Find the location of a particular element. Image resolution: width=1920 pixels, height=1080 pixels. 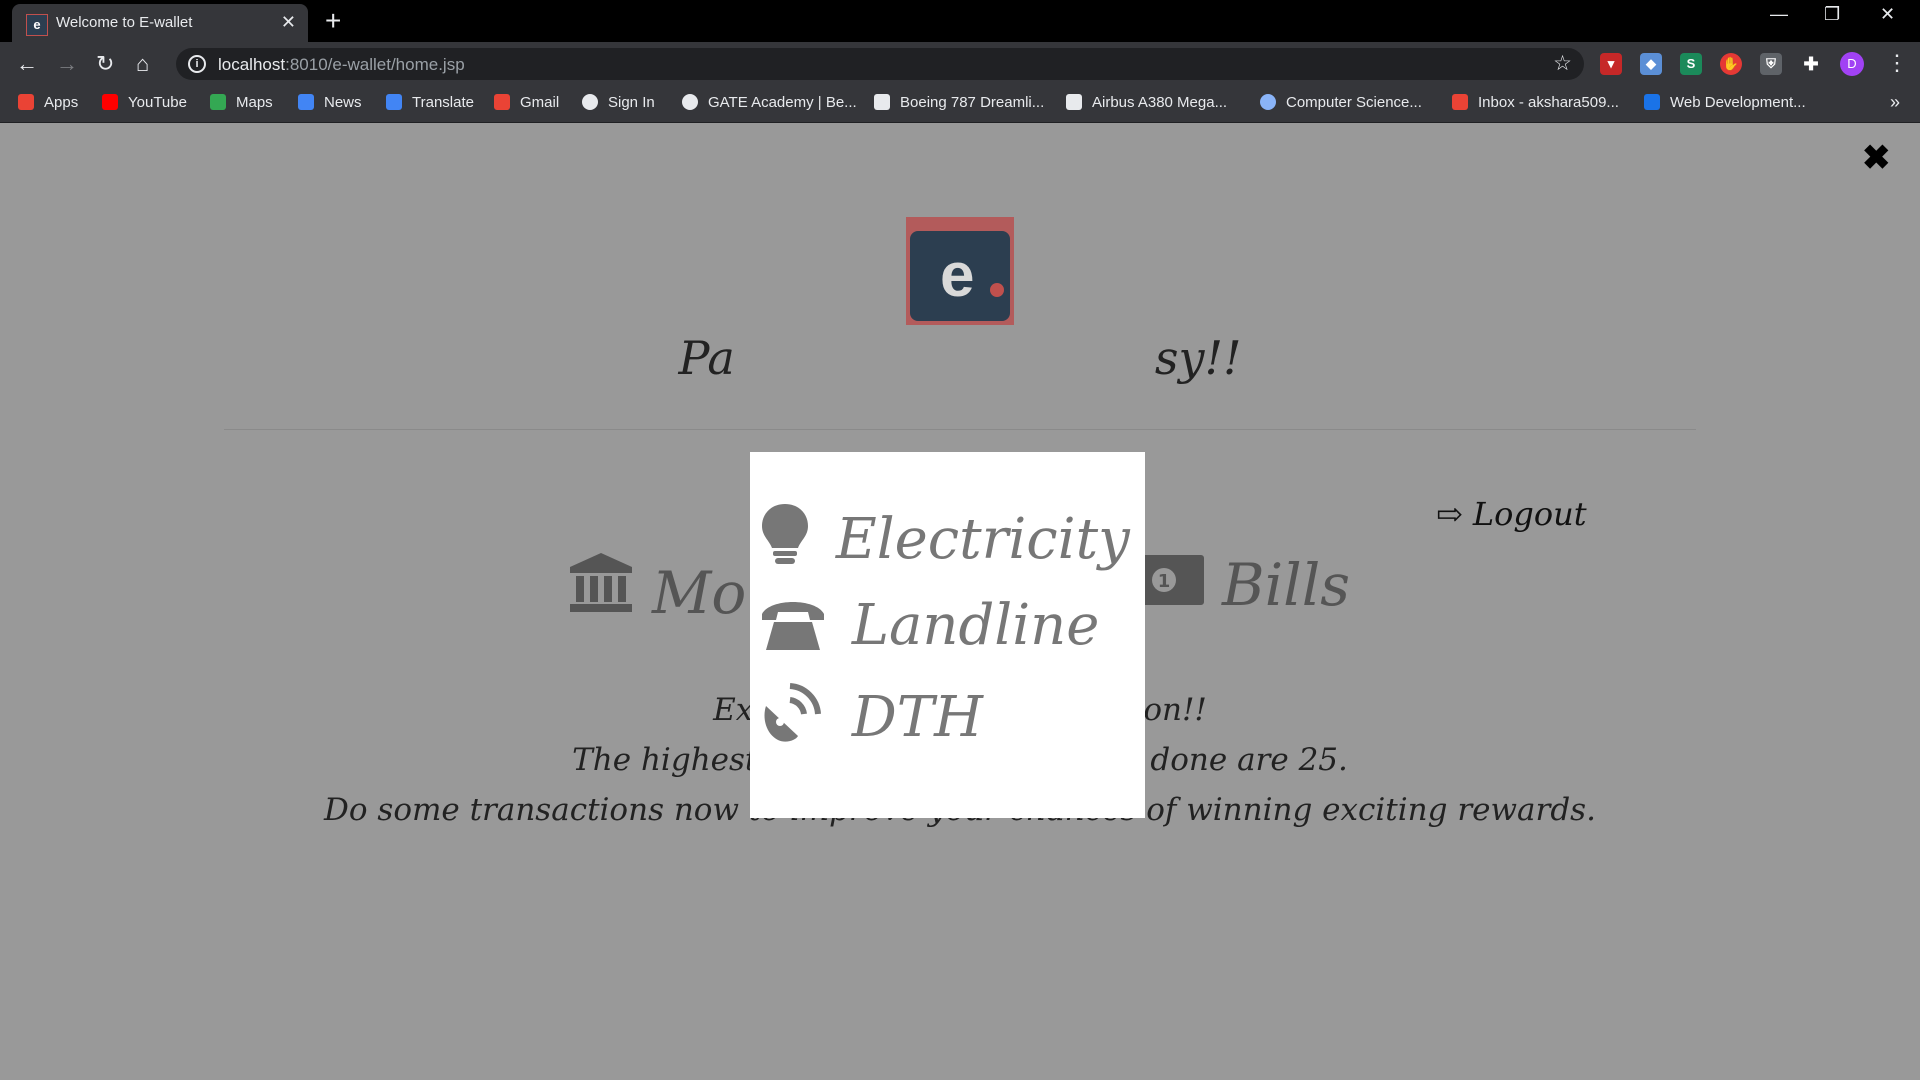

profile-avatar: D is located at coordinates (1852, 64).